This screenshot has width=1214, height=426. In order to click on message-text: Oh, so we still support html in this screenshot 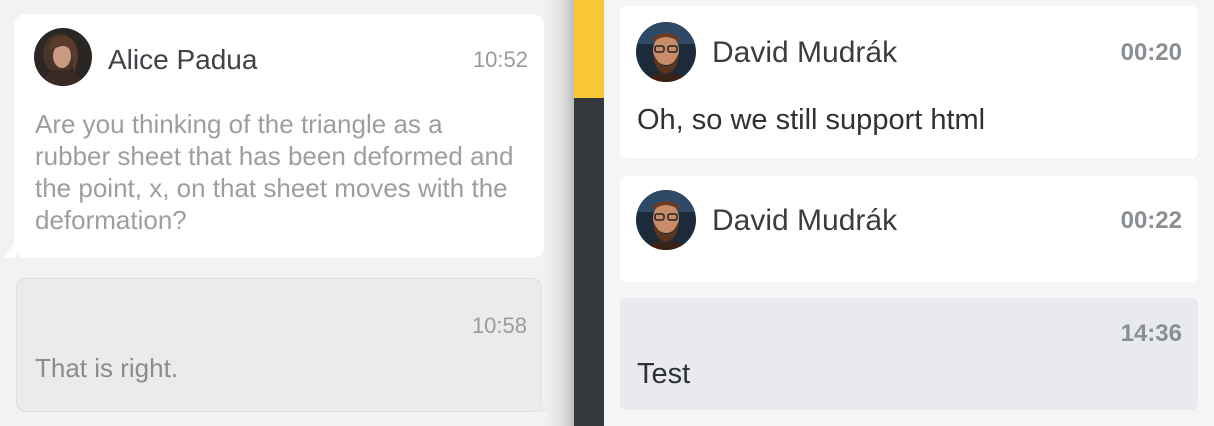, I will do `click(811, 120)`.